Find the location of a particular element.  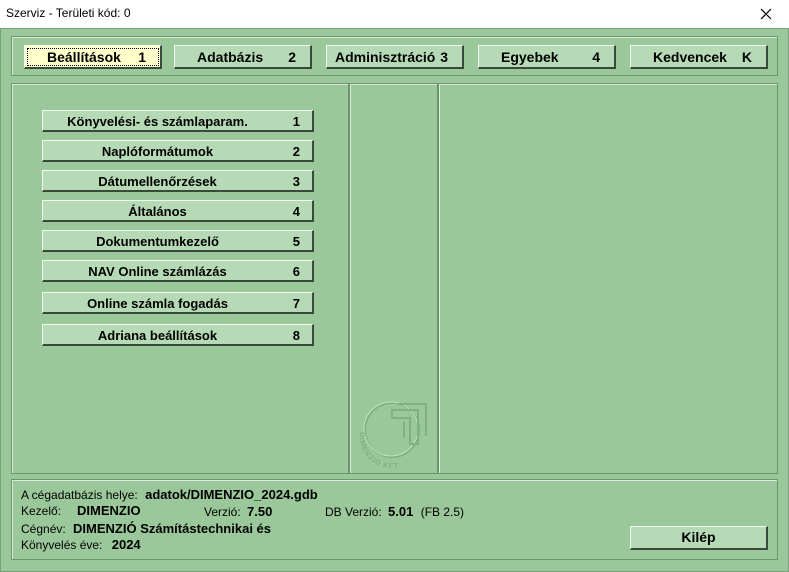

tab-label: Adminisztráció is located at coordinates (385, 56).